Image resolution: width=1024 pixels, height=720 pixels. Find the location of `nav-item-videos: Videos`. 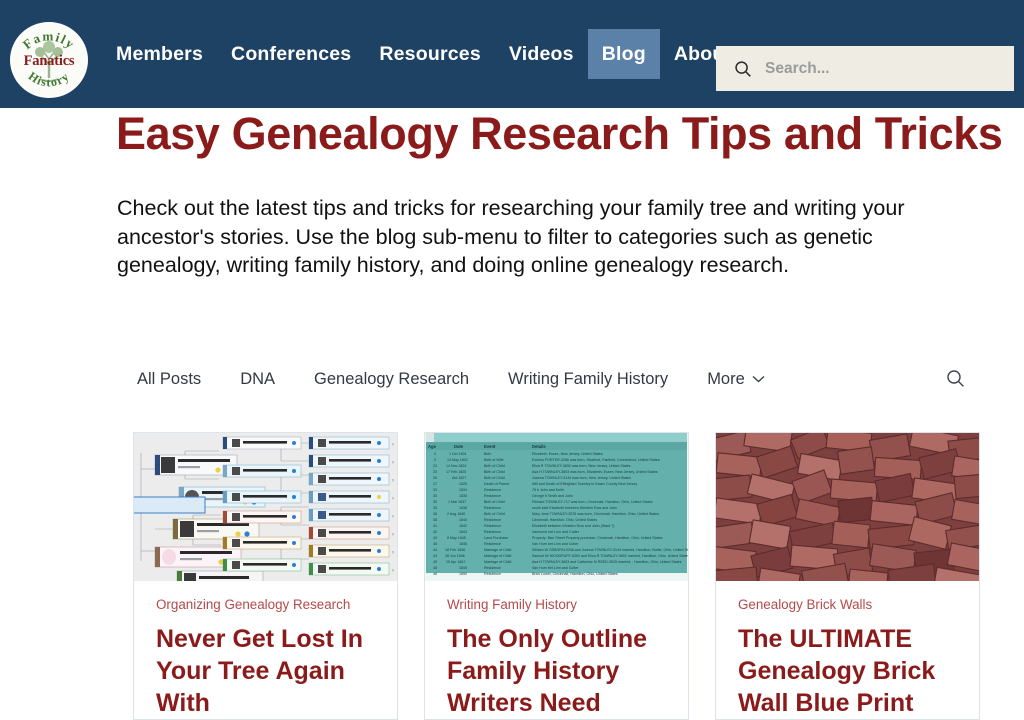

nav-item-videos: Videos is located at coordinates (541, 54).